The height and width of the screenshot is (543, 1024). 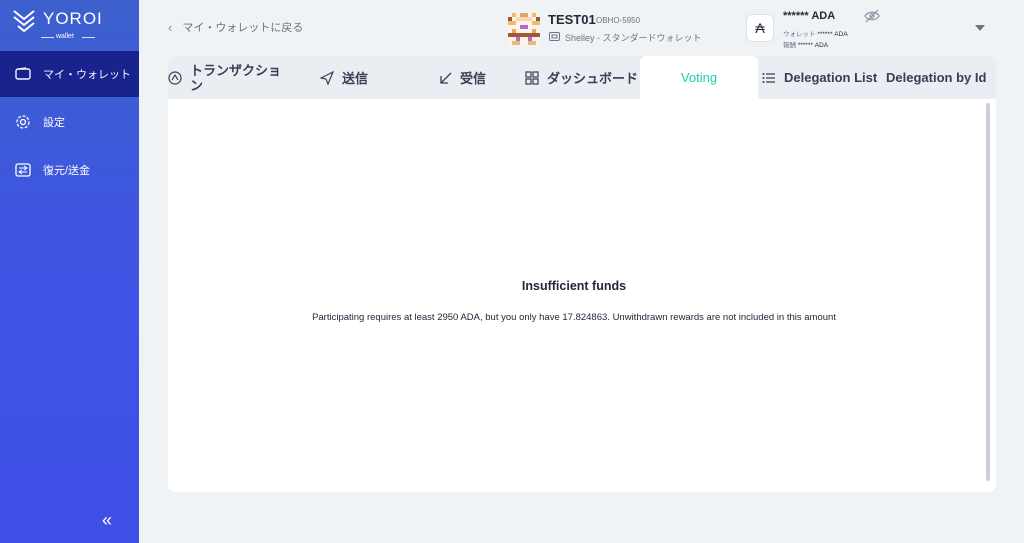 What do you see at coordinates (243, 28) in the screenshot?
I see `back-label: マイ・ウォレットに戻る` at bounding box center [243, 28].